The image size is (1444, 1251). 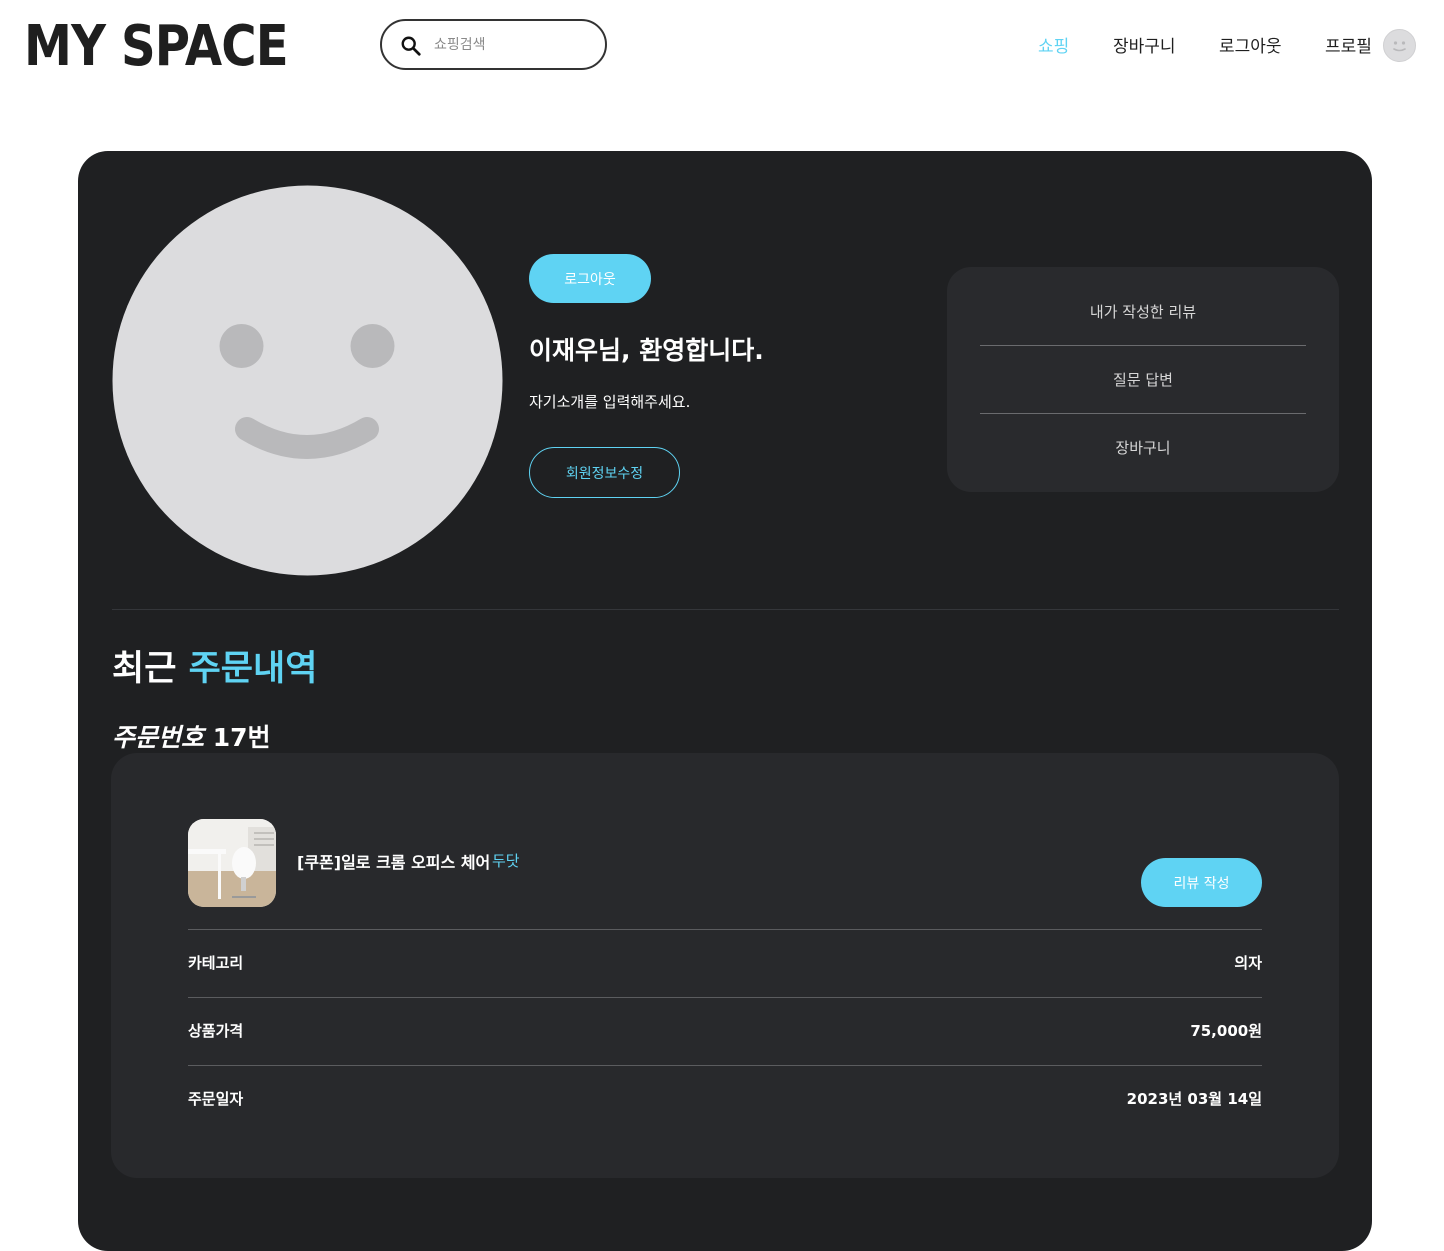 I want to click on menu-item-my-reviews: 내가 작성한 리뷰, so click(x=1143, y=311).